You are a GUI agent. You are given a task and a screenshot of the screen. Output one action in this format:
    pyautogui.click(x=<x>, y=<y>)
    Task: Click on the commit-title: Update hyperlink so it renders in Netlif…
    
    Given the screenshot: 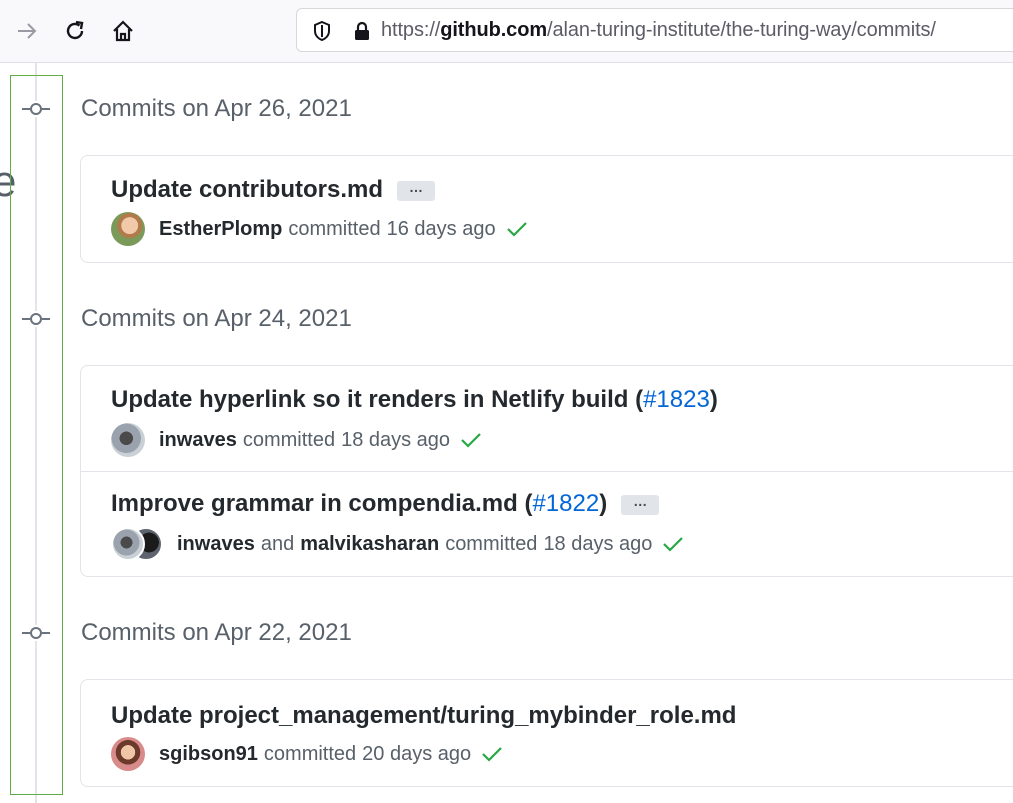 What is the action you would take?
    pyautogui.click(x=414, y=400)
    